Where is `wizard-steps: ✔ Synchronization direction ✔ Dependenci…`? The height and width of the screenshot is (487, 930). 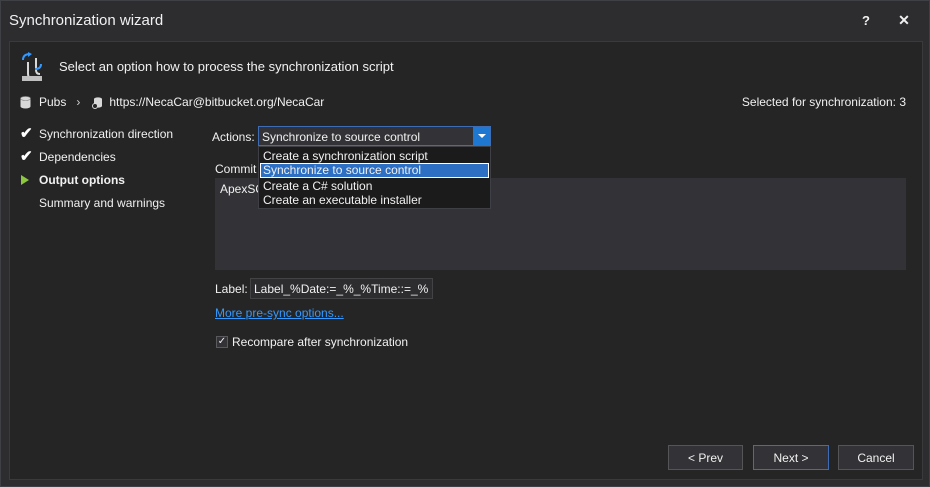 wizard-steps: ✔ Synchronization direction ✔ Dependenci… is located at coordinates (96, 168).